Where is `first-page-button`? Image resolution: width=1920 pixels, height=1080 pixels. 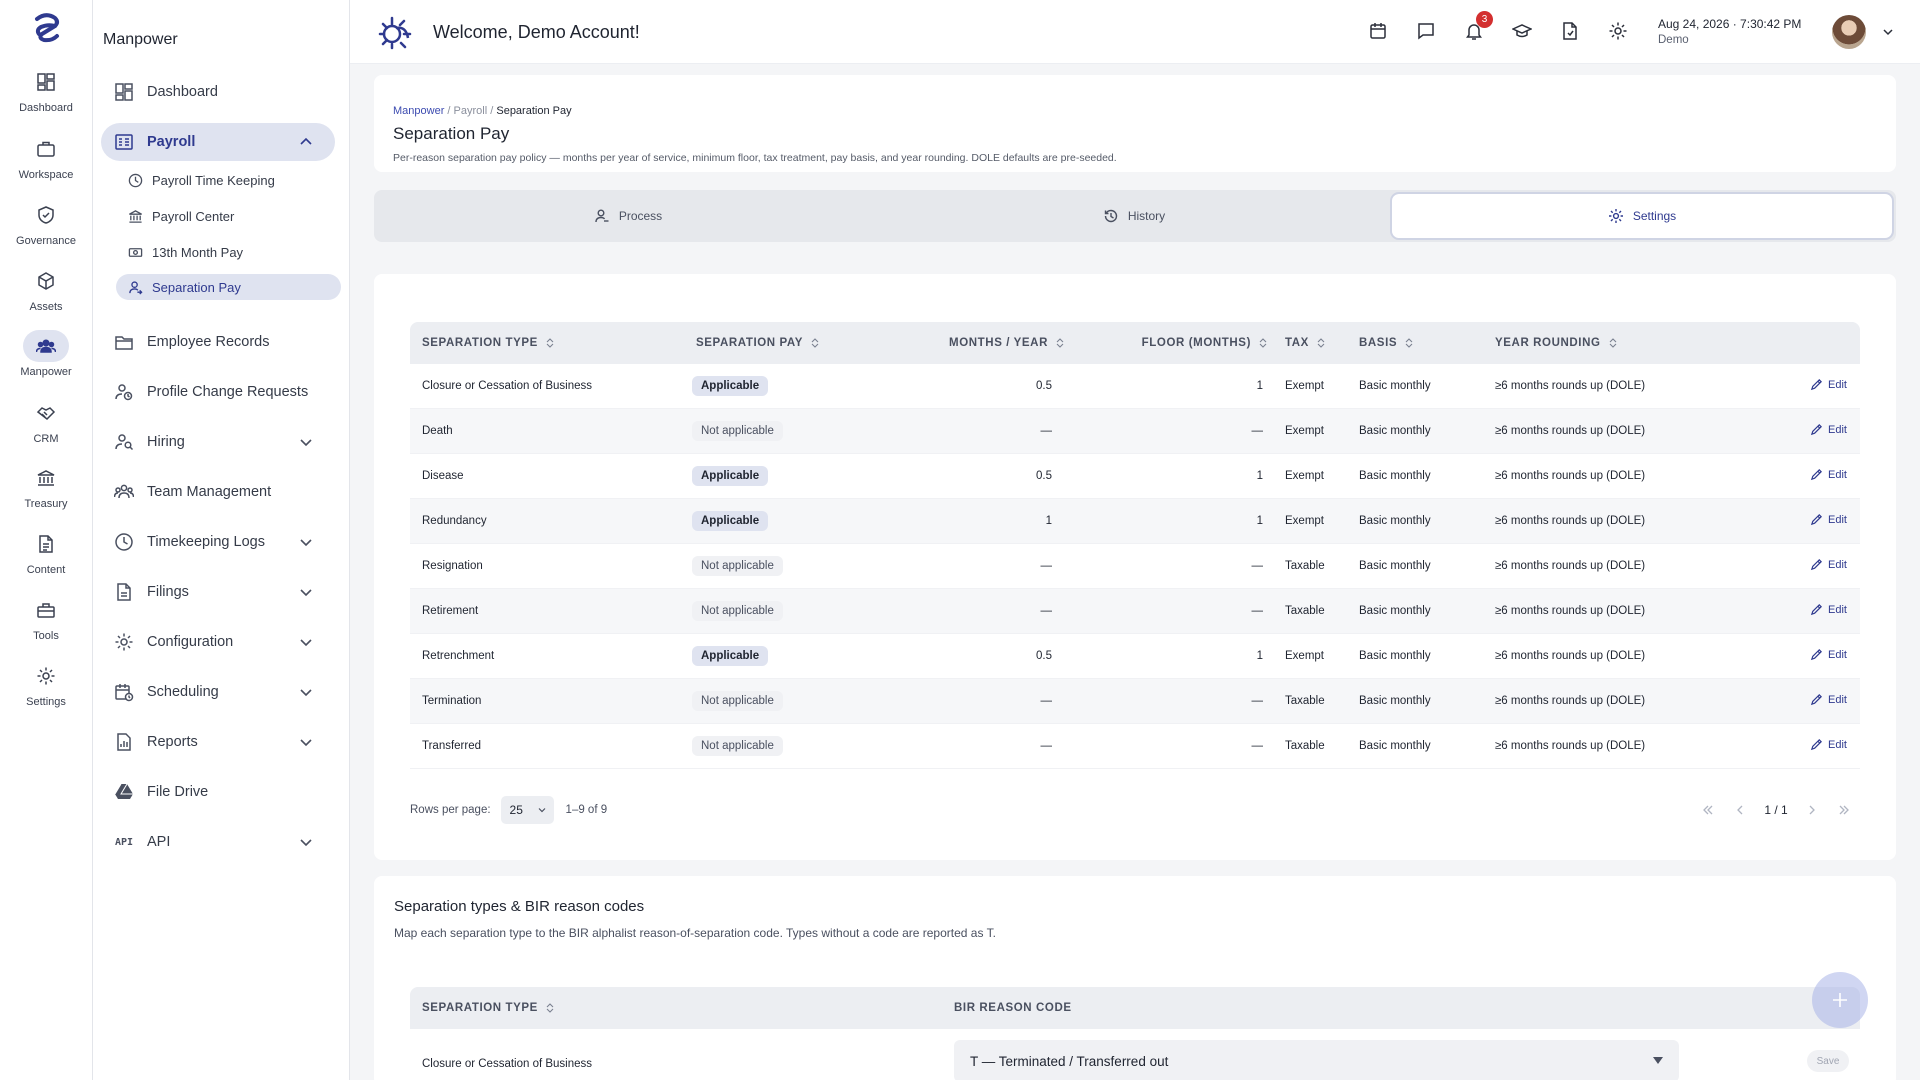 first-page-button is located at coordinates (1708, 810).